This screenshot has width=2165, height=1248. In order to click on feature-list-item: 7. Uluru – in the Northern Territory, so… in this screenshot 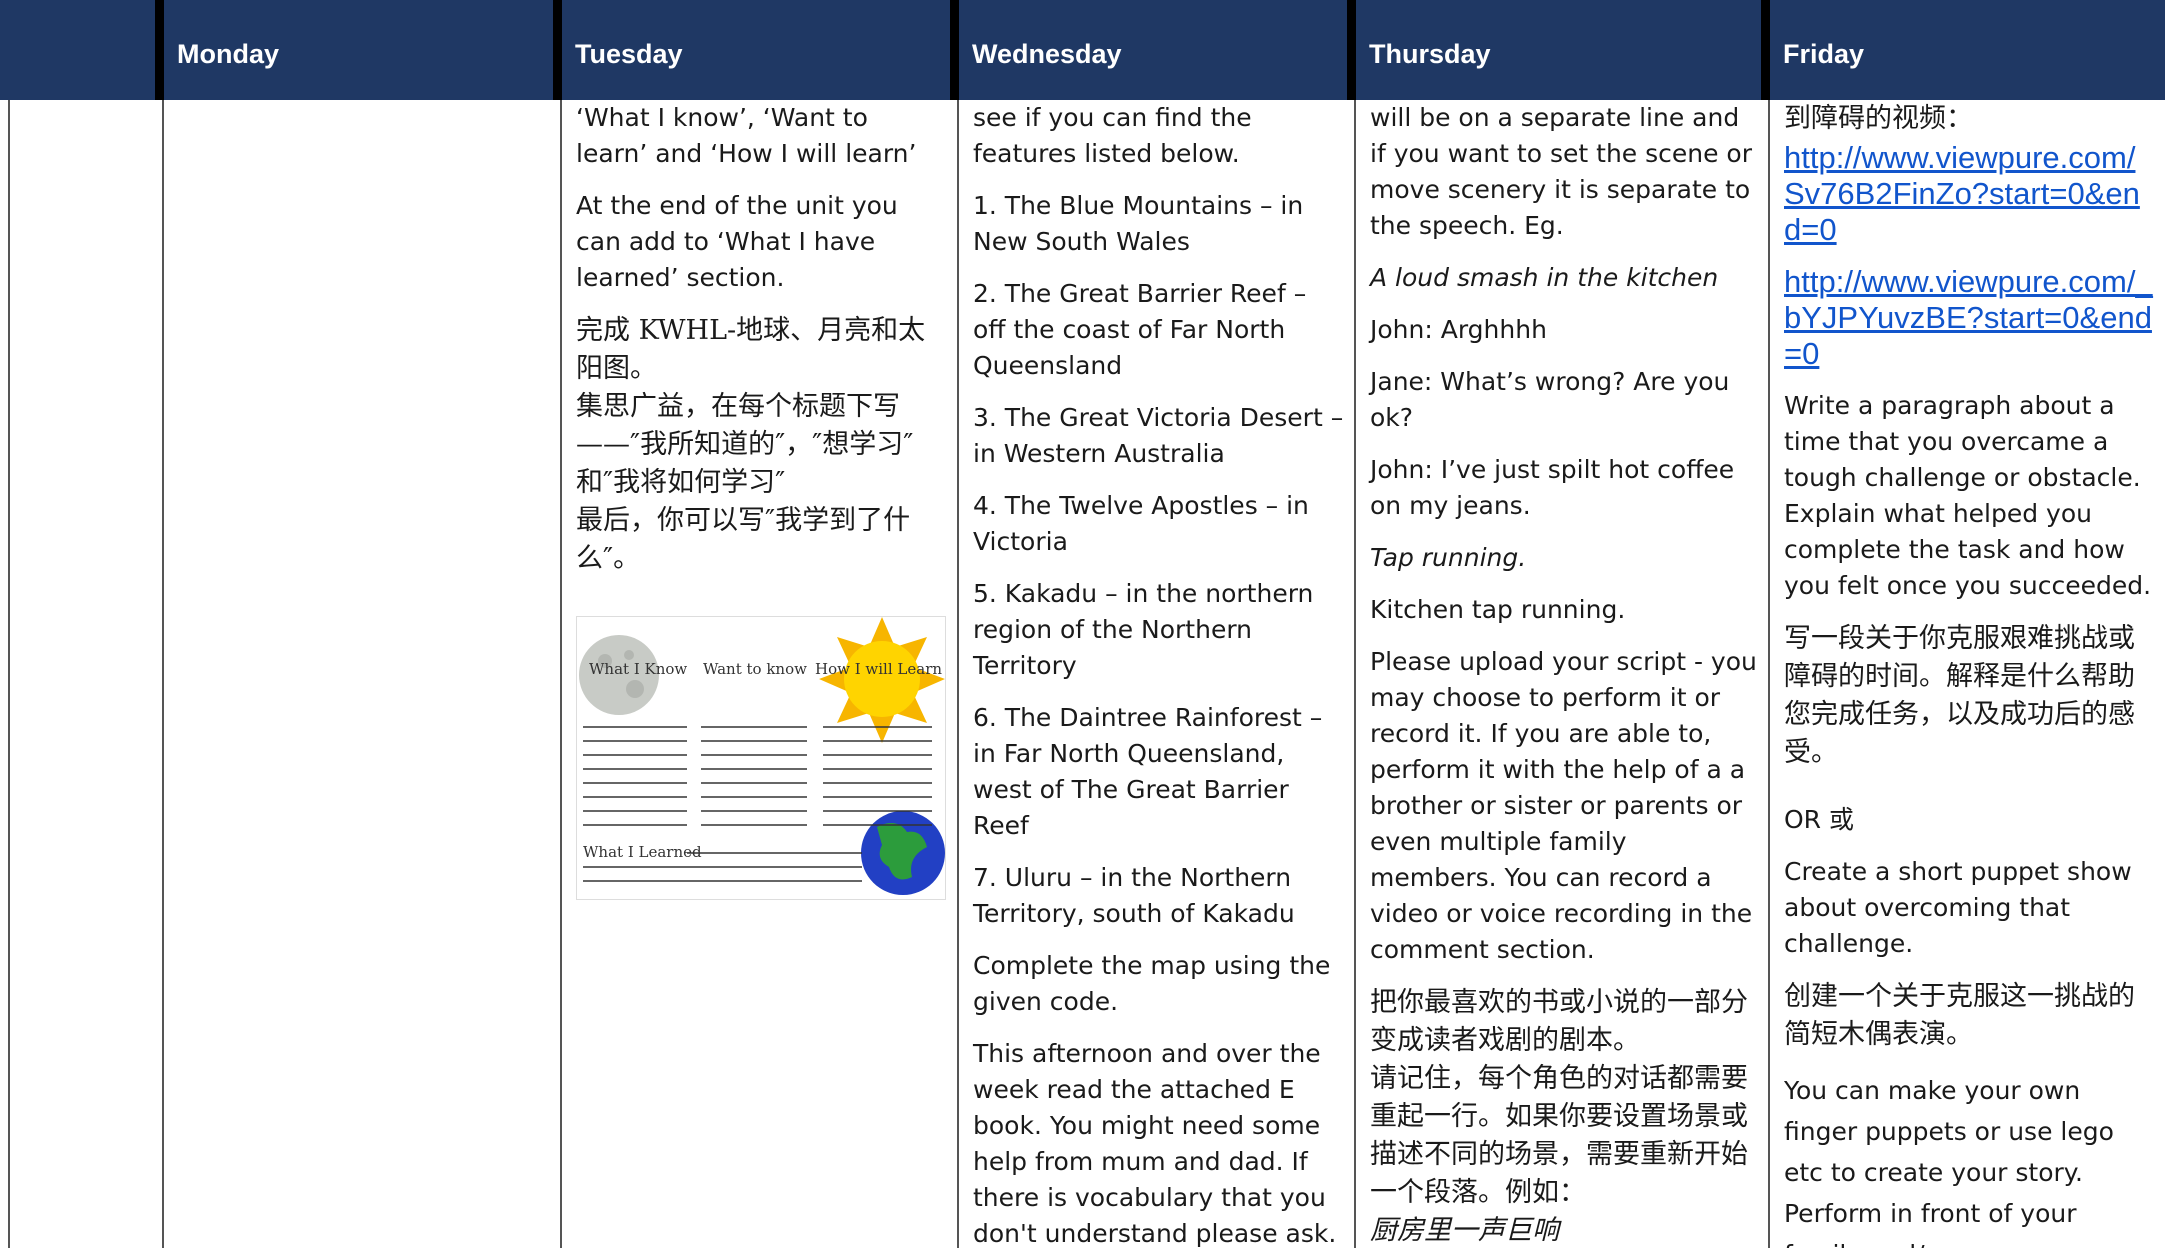, I will do `click(1134, 895)`.